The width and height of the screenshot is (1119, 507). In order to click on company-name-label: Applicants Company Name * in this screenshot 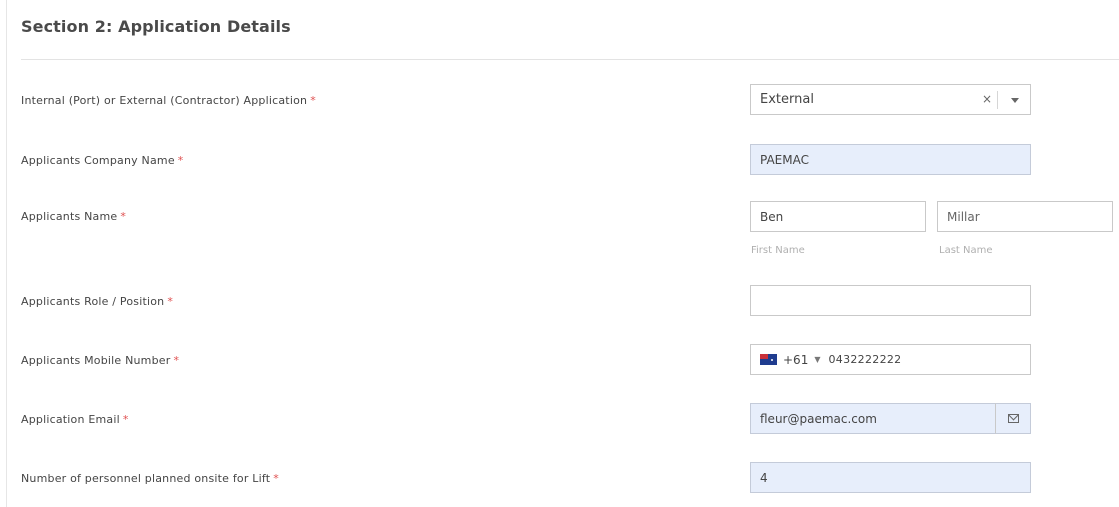, I will do `click(102, 160)`.